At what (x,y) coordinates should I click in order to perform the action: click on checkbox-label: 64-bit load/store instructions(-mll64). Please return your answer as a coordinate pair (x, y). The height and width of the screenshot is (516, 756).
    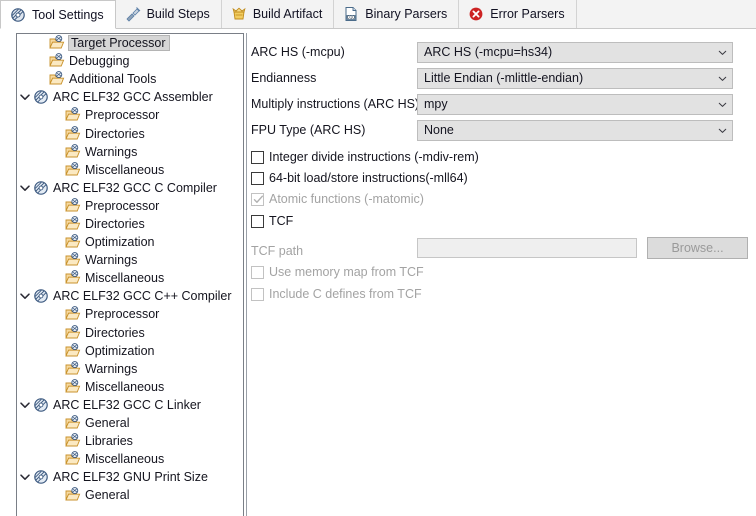
    Looking at the image, I should click on (368, 178).